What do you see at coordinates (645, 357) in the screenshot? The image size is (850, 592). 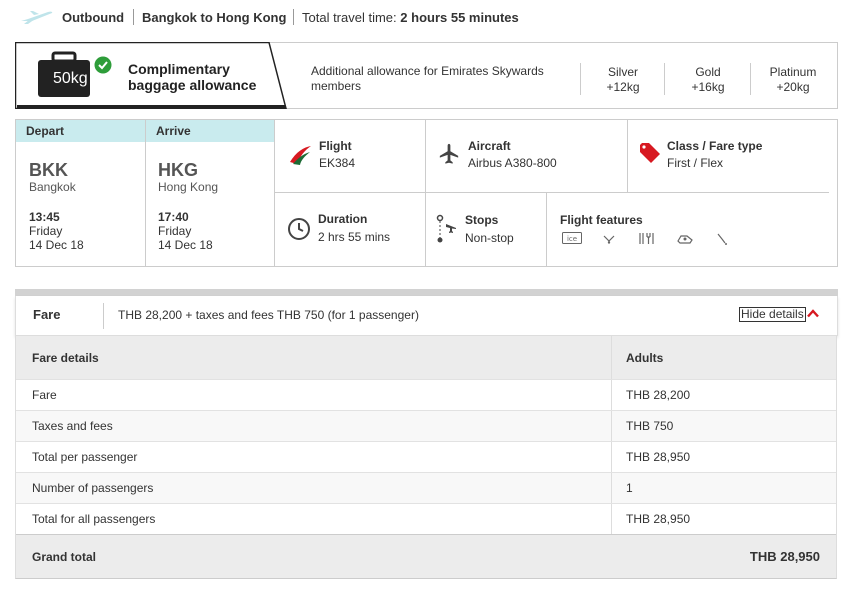 I see `column-header-adults: Adults` at bounding box center [645, 357].